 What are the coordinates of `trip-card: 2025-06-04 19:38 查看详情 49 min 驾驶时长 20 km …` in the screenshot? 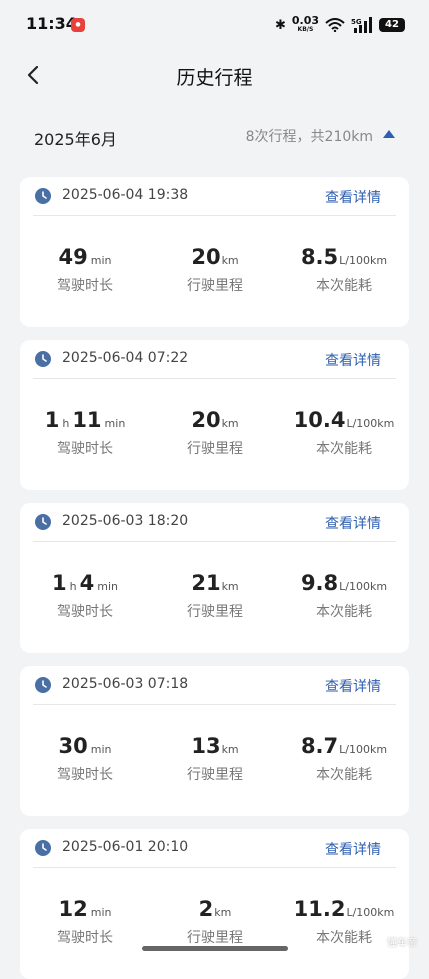 It's located at (214, 252).